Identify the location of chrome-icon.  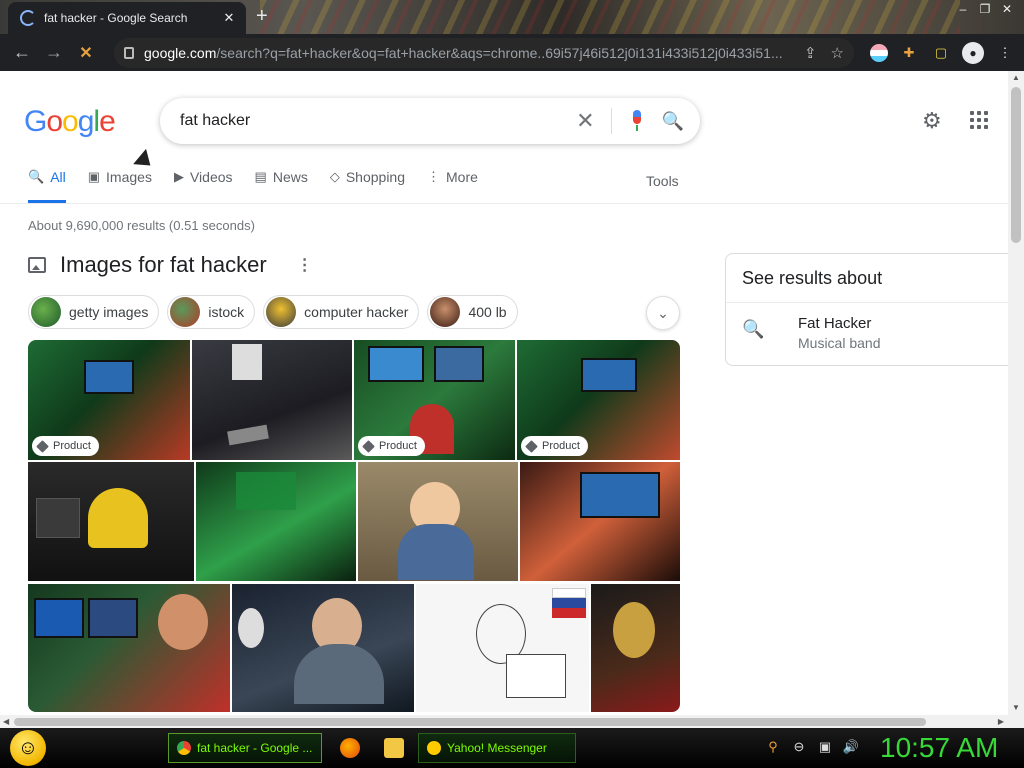
(184, 748).